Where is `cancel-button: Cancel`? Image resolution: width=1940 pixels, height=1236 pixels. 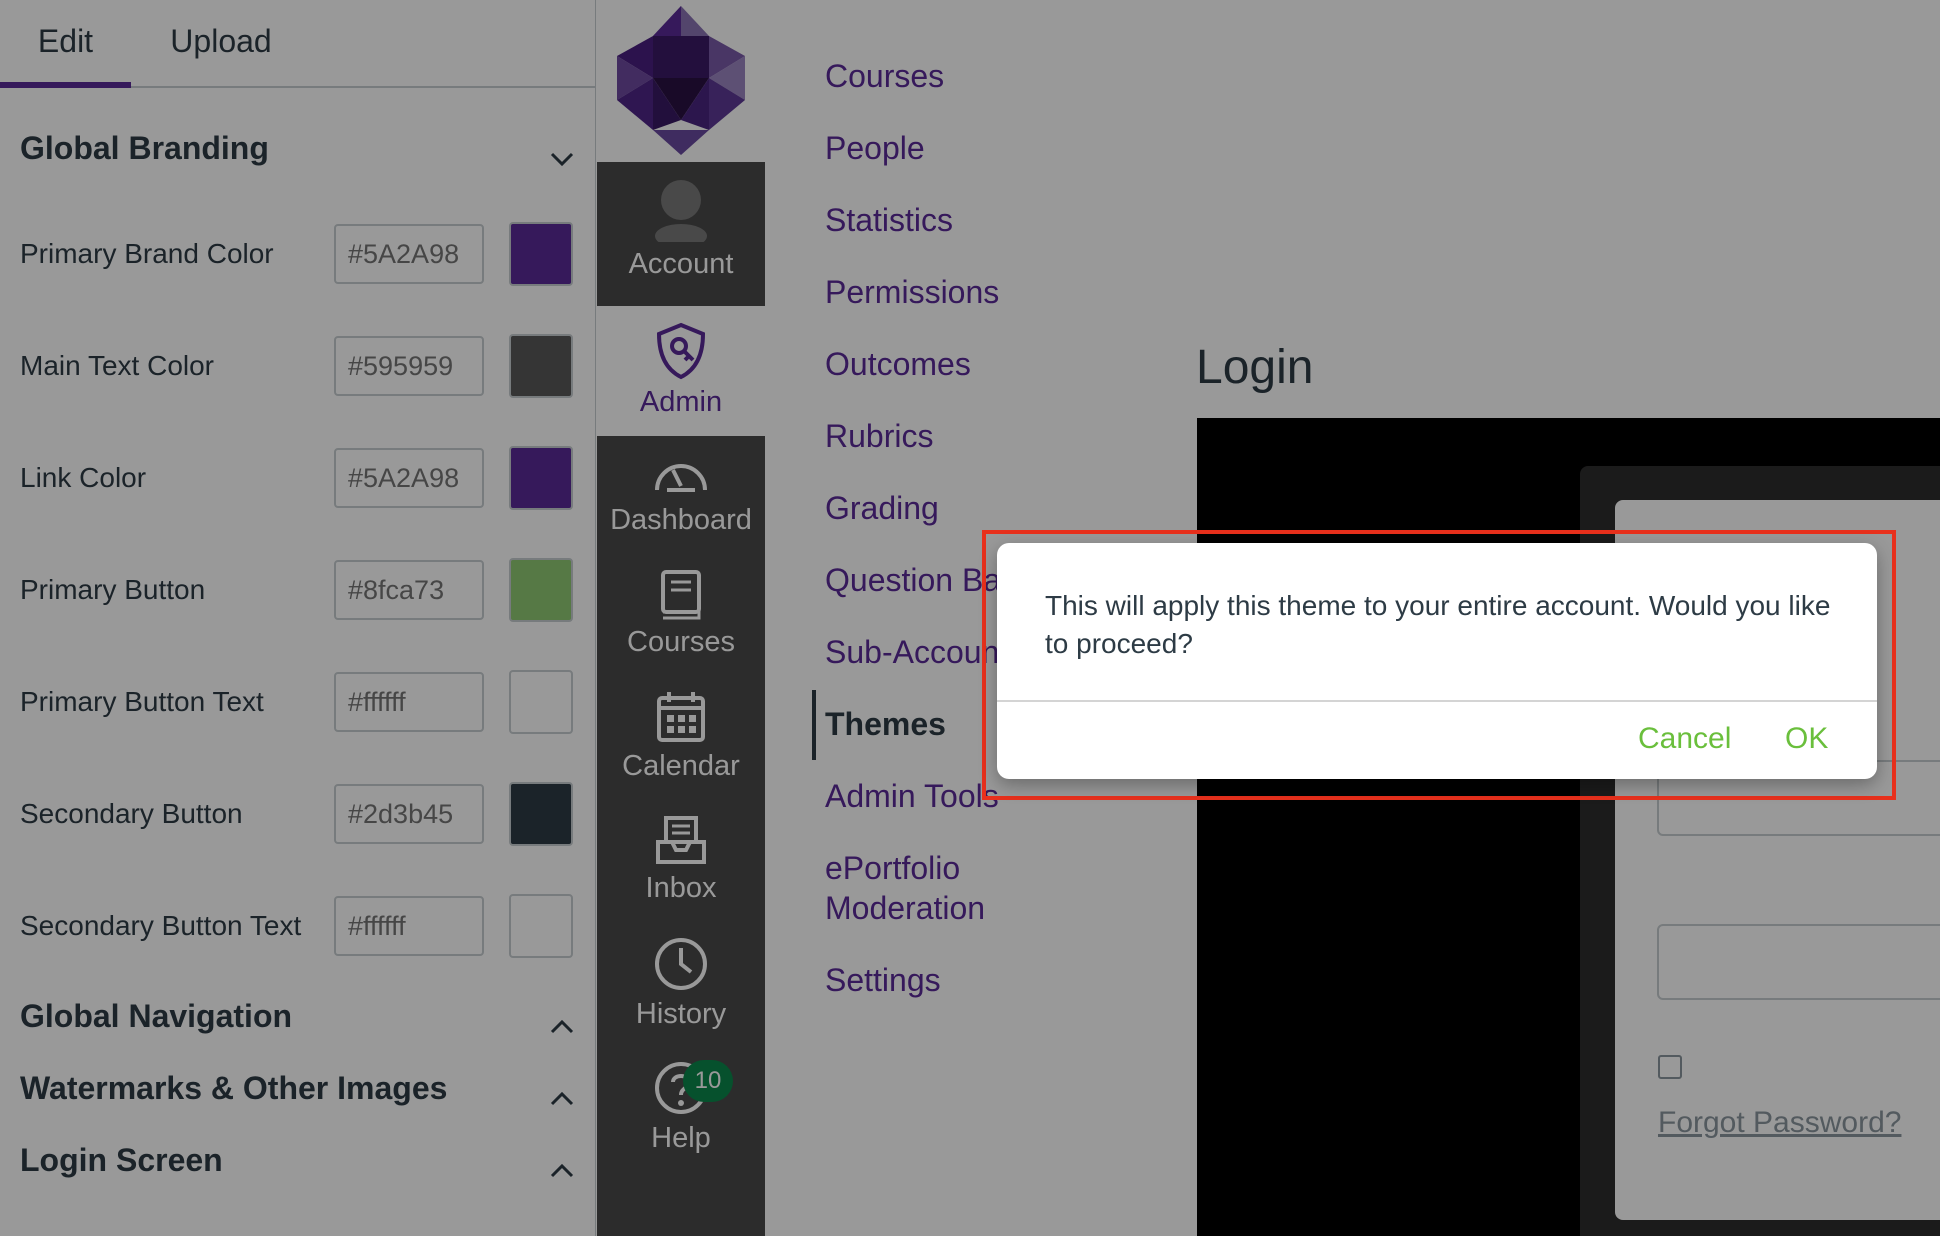 cancel-button: Cancel is located at coordinates (1684, 739).